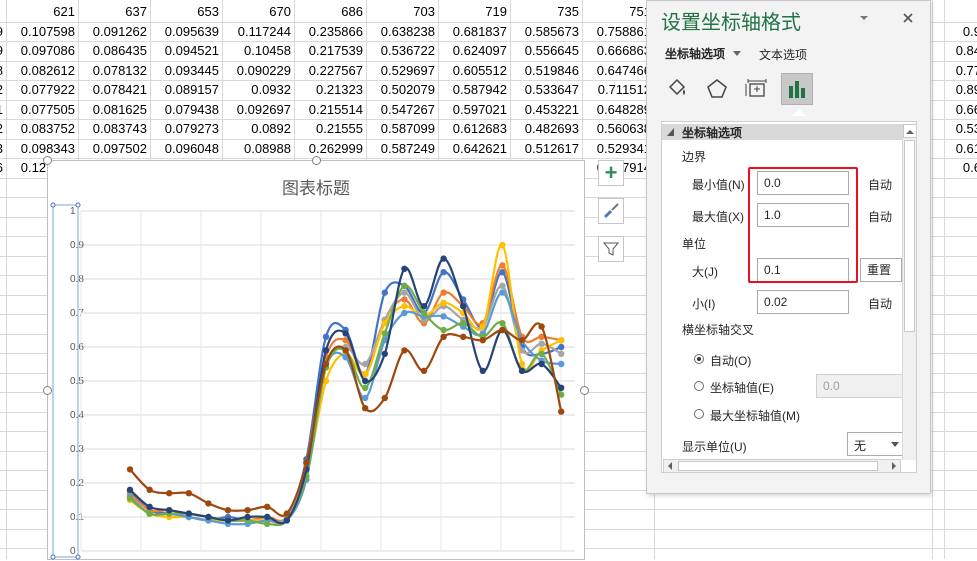 Image resolution: width=977 pixels, height=561 pixels. I want to click on data-cell: 0.117244, so click(258, 32).